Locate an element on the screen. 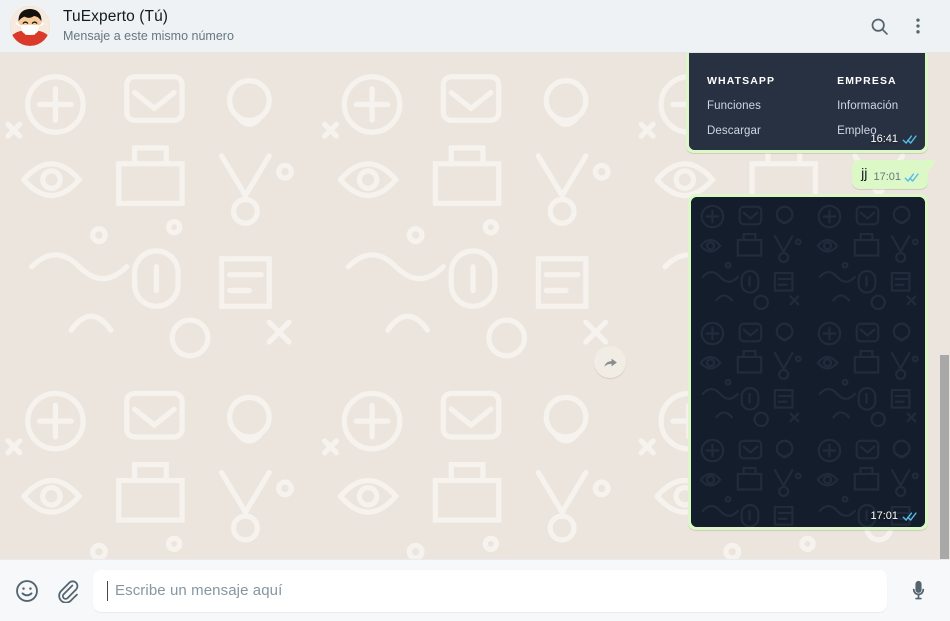 This screenshot has height=621, width=950. image-message-bubble: 17:01 is located at coordinates (808, 362).